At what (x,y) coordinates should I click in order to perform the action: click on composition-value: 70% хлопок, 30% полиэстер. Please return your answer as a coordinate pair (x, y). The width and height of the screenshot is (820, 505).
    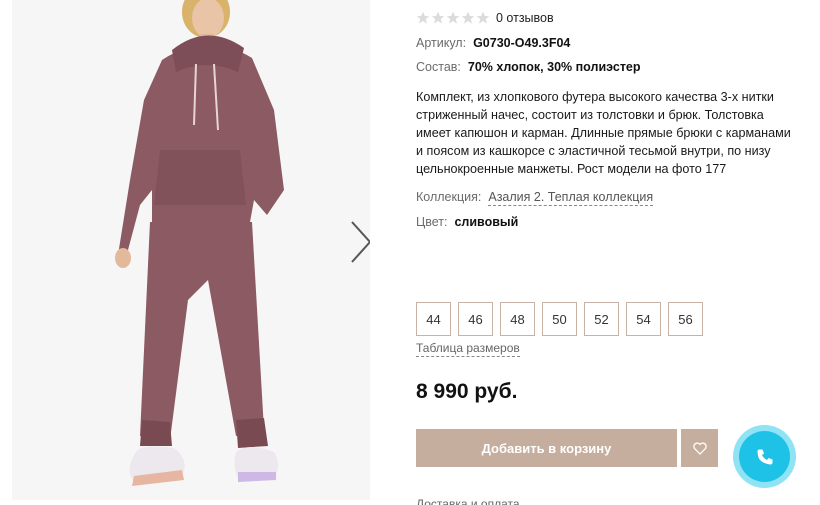
    Looking at the image, I should click on (554, 67).